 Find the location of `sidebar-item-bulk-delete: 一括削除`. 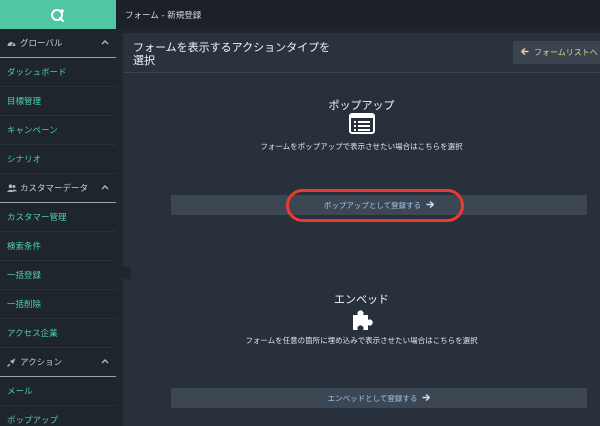

sidebar-item-bulk-delete: 一括削除 is located at coordinates (58, 304).